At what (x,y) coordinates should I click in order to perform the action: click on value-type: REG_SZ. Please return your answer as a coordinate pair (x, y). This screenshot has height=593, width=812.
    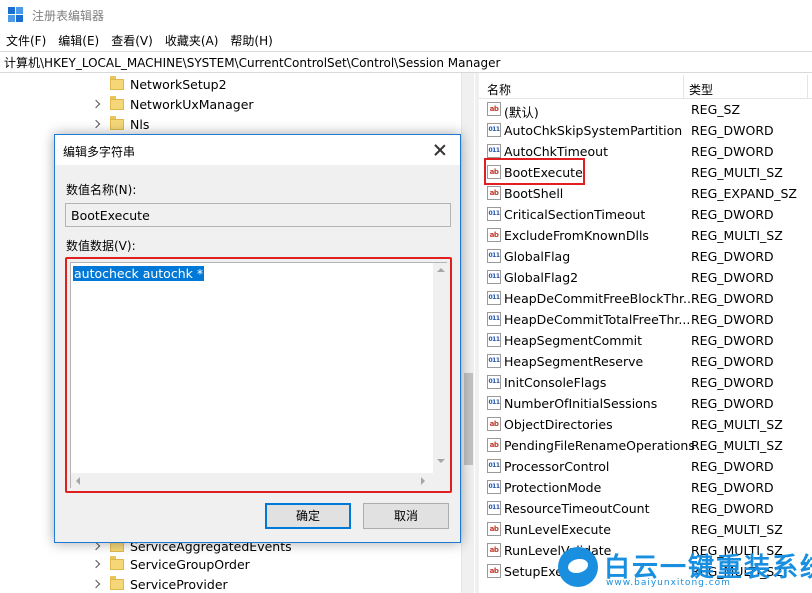
    Looking at the image, I should click on (716, 109).